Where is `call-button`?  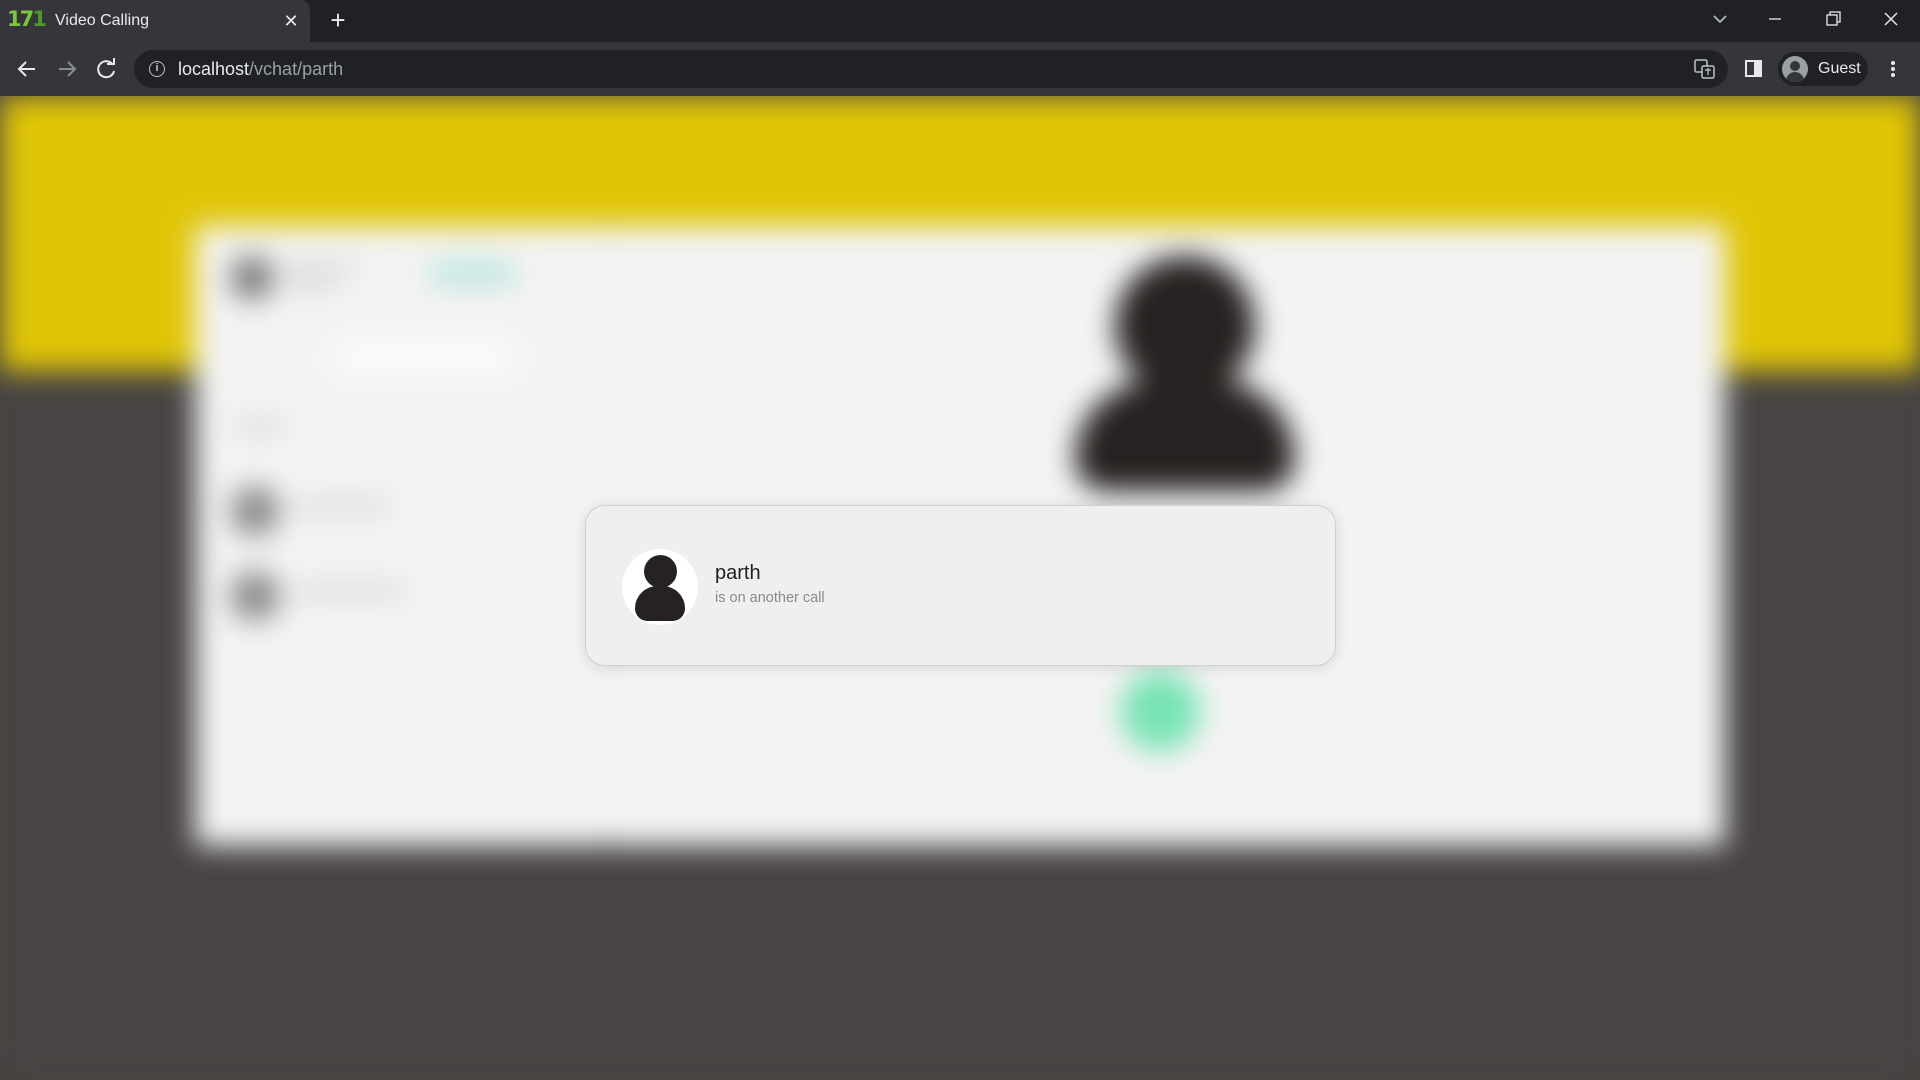 call-button is located at coordinates (1160, 711).